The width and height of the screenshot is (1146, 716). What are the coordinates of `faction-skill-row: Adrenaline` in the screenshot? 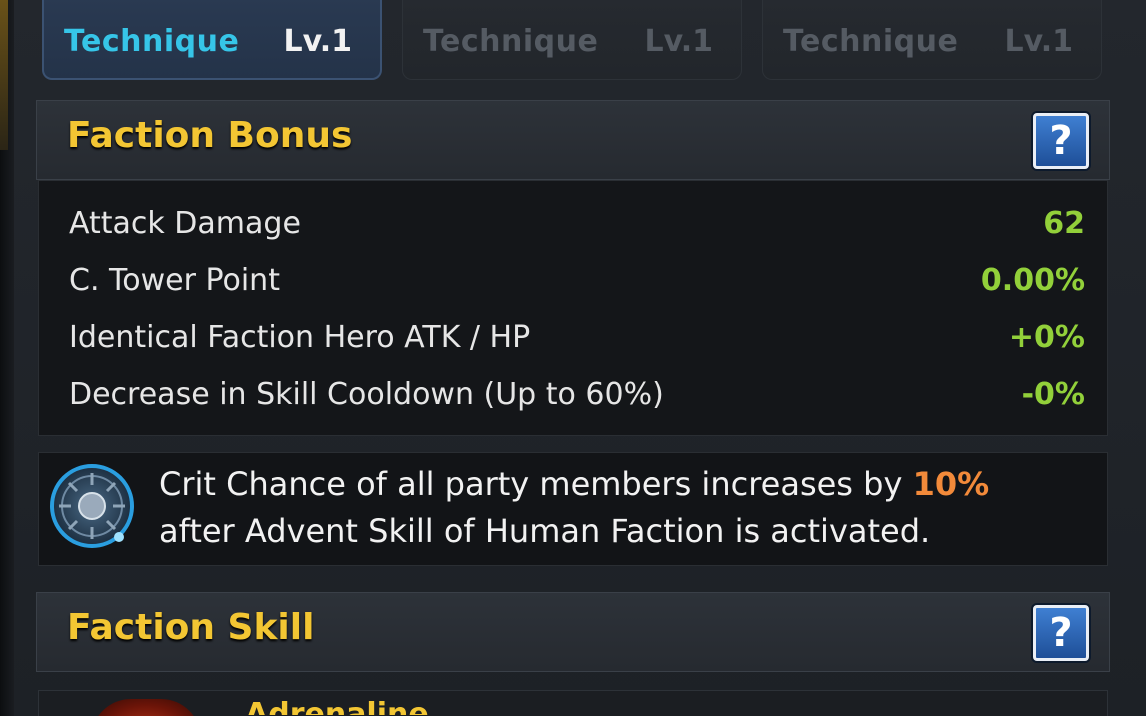 It's located at (573, 703).